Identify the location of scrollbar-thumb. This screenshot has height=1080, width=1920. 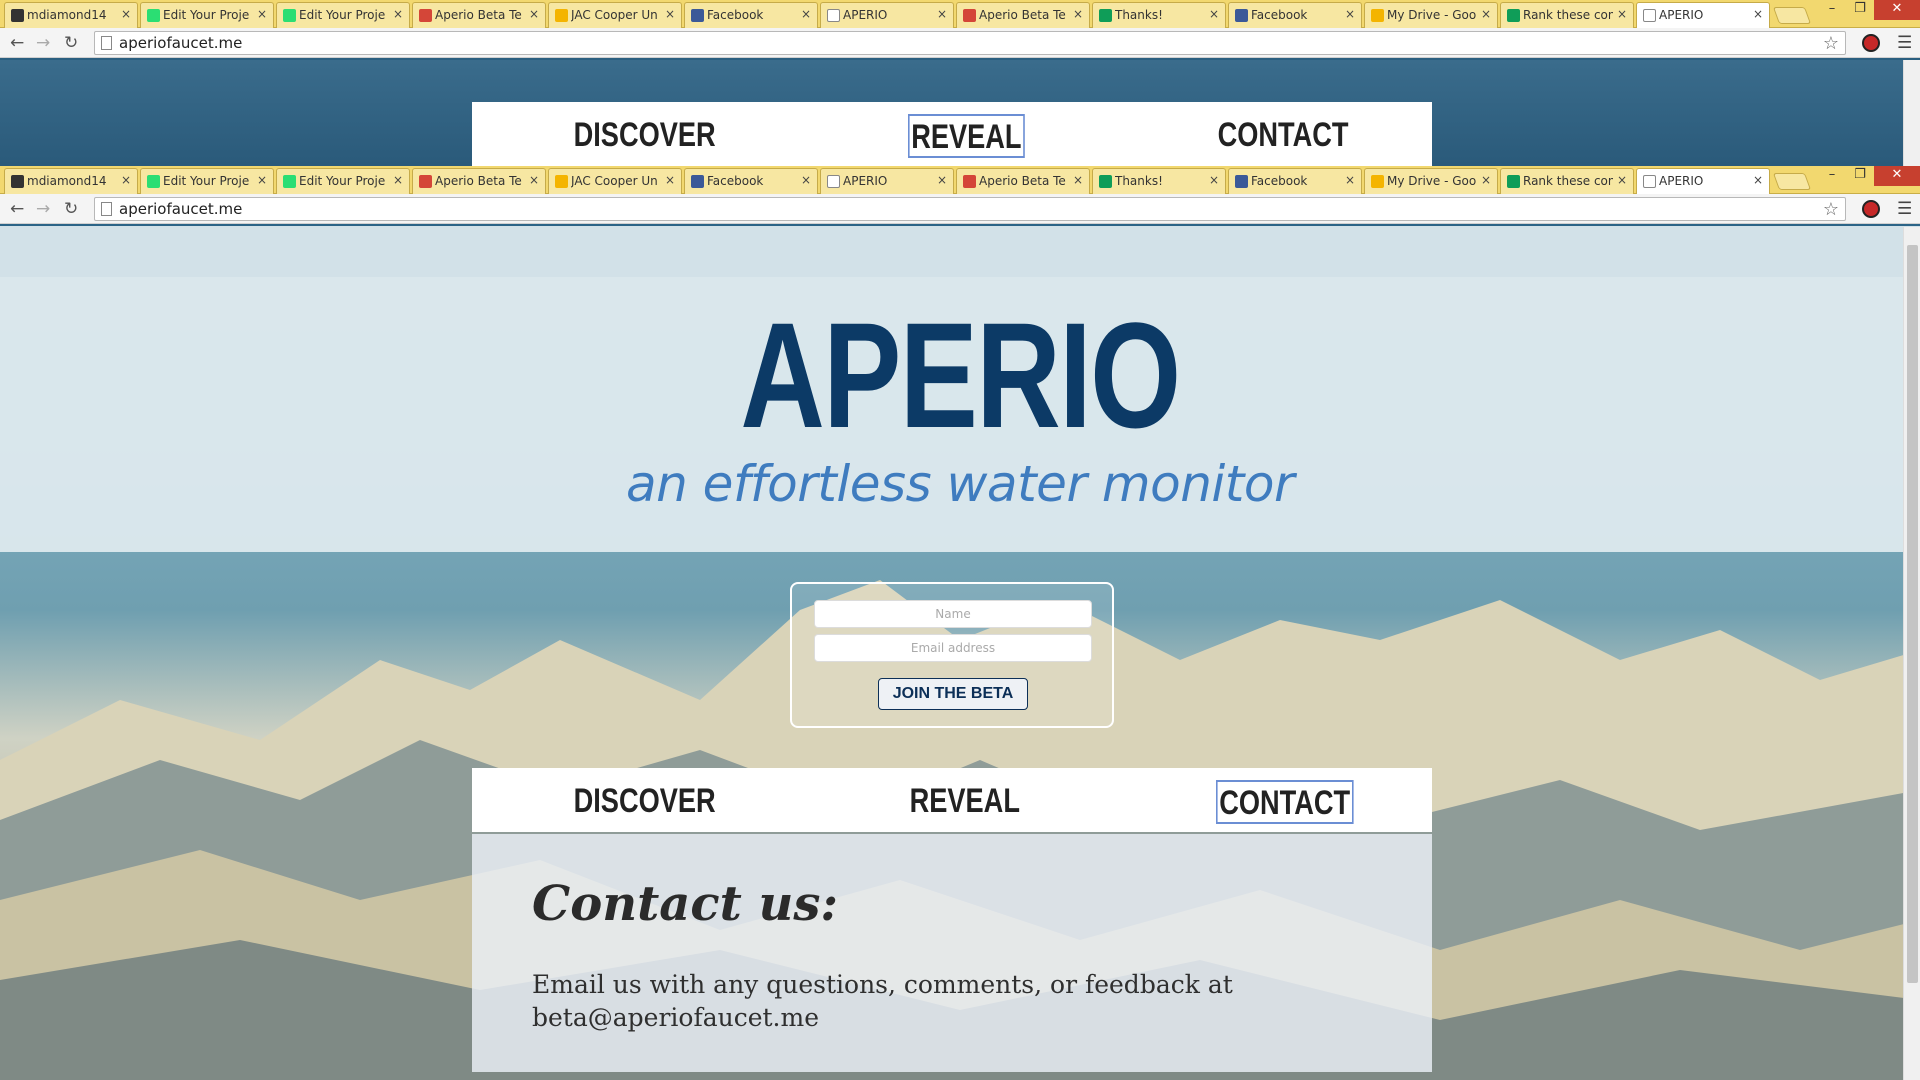
(1912, 614).